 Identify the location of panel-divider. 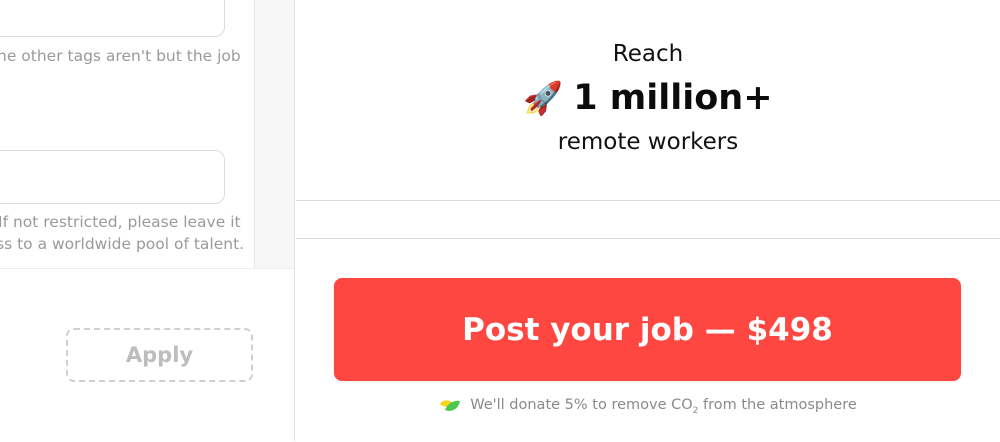
(294, 220).